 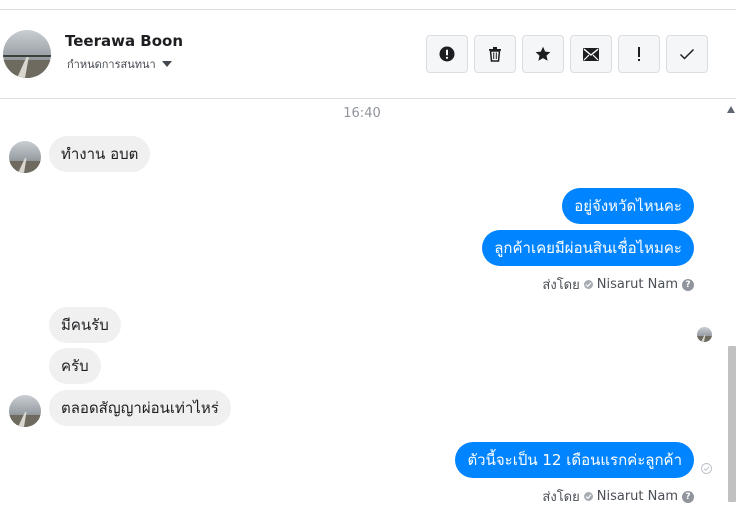 What do you see at coordinates (628, 206) in the screenshot?
I see `message-bubble-outgoing: อยู่จังหวัดไหนคะ` at bounding box center [628, 206].